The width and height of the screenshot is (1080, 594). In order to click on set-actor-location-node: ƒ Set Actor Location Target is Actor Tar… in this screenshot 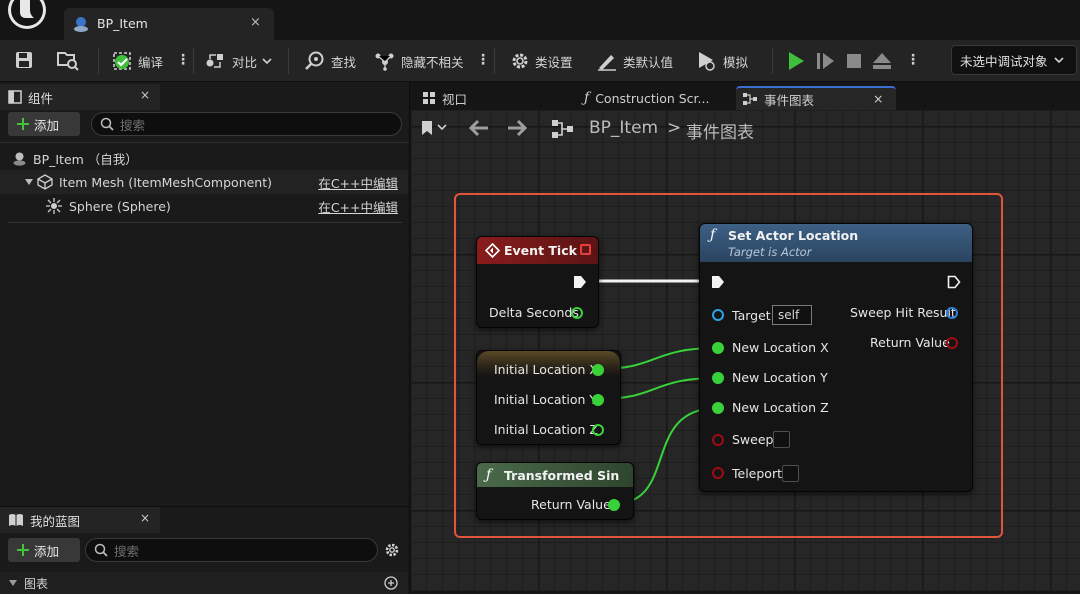, I will do `click(836, 357)`.